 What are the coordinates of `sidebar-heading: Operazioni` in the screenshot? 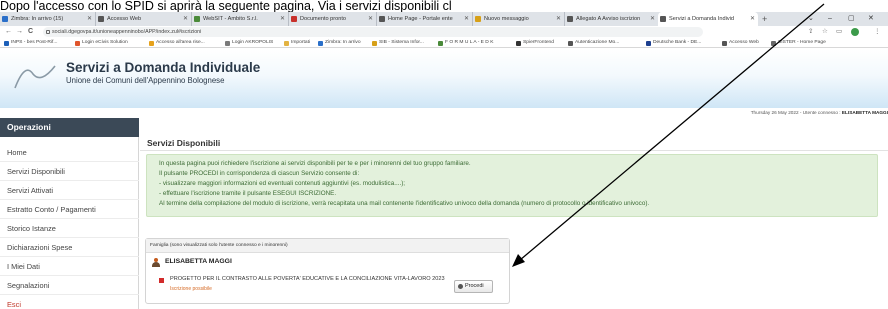 It's located at (69, 127).